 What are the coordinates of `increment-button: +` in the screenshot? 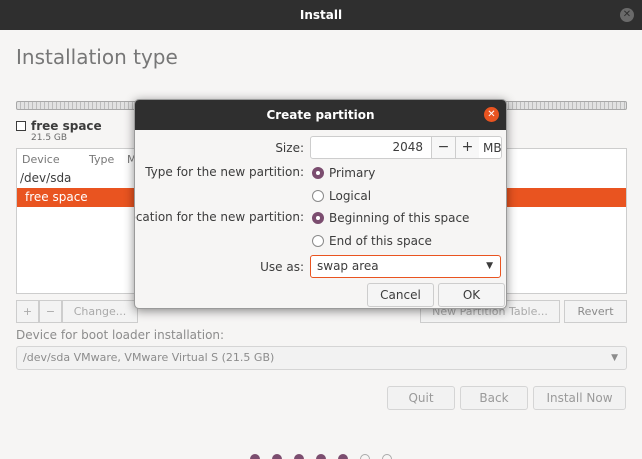 It's located at (467, 147).